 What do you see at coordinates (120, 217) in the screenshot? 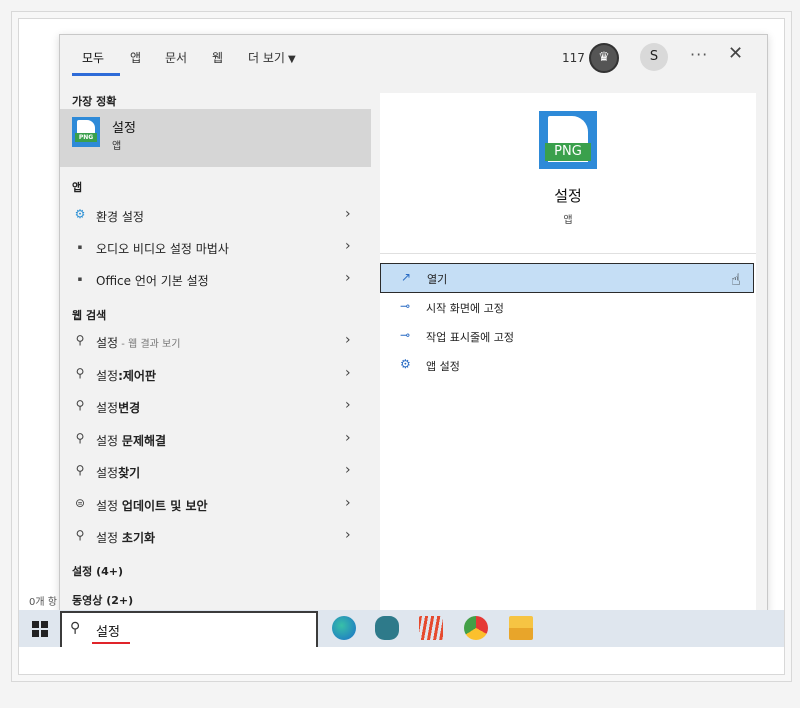
I see `list-item-label: 환경 설정` at bounding box center [120, 217].